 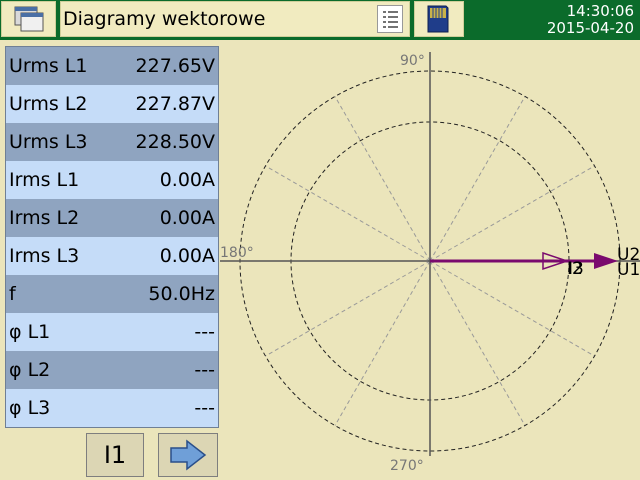 What do you see at coordinates (112, 370) in the screenshot?
I see `table-row: φ L2 ---` at bounding box center [112, 370].